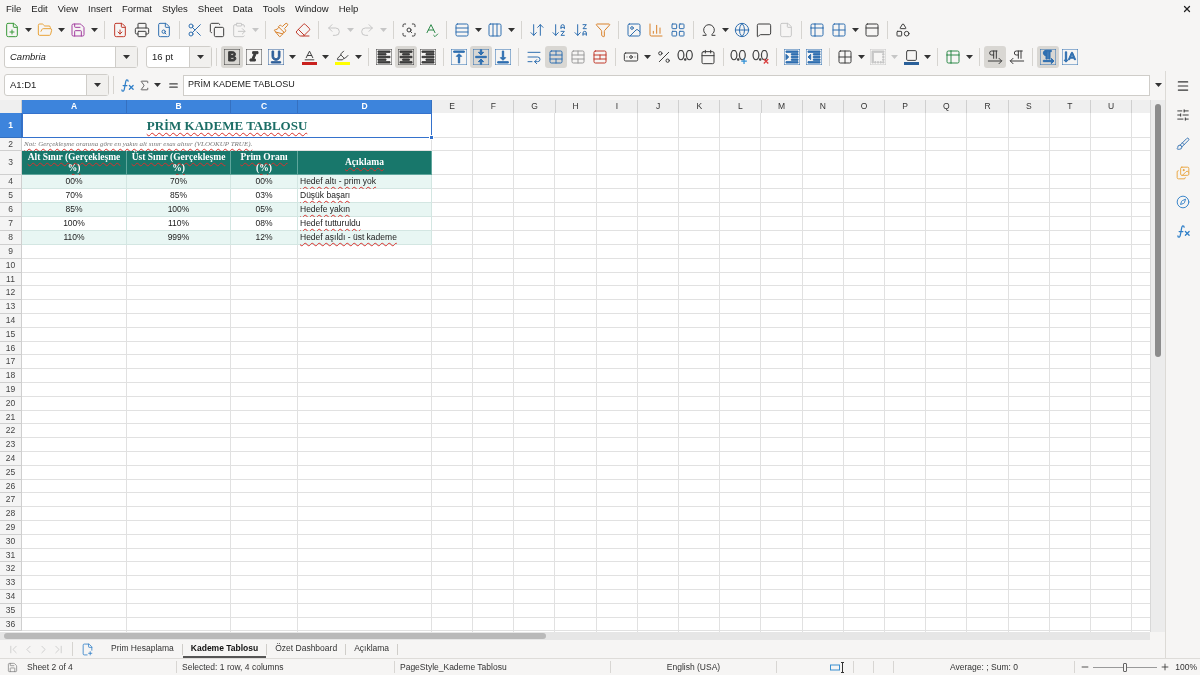 This screenshot has width=1200, height=675. I want to click on font-name-field: Cambria, so click(71, 57).